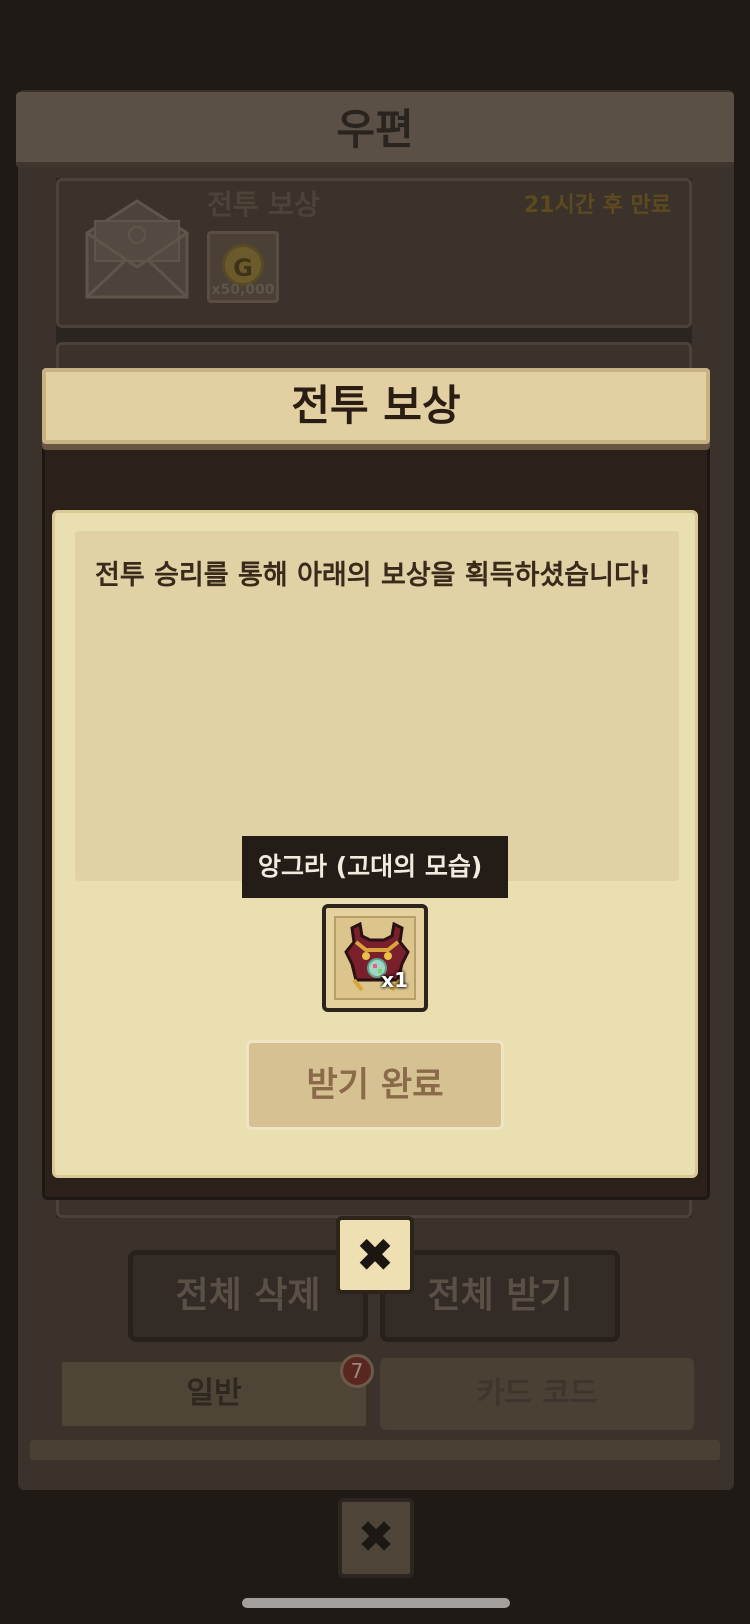 The height and width of the screenshot is (1624, 750). Describe the element at coordinates (248, 1296) in the screenshot. I see `delete-all-button: 전체 삭제` at that location.